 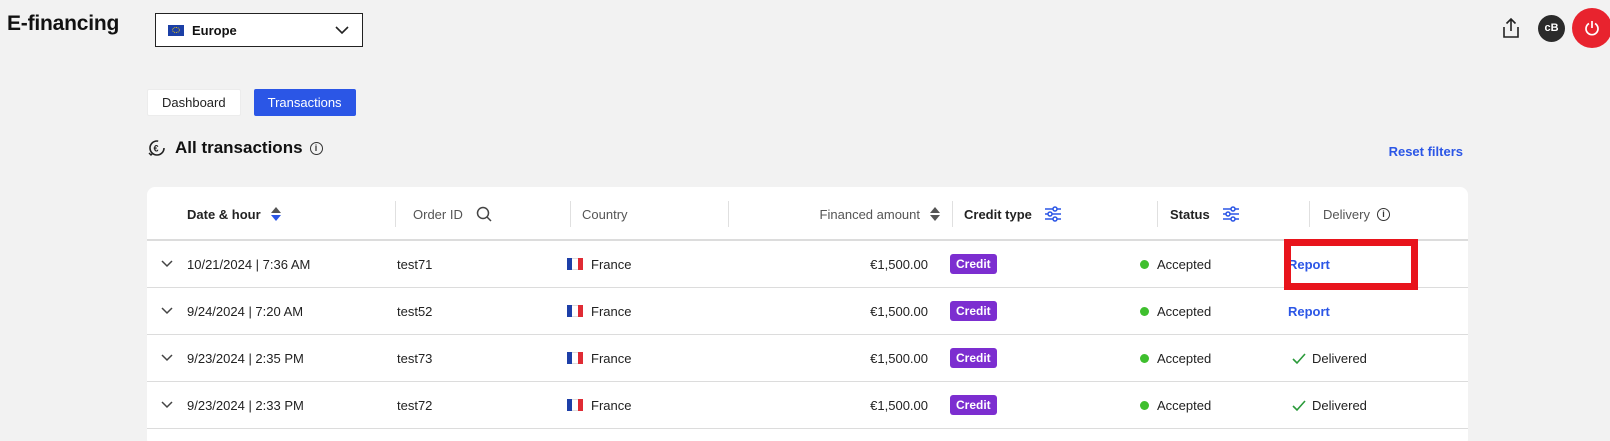 I want to click on section-header: € All transactions i, so click(x=235, y=148).